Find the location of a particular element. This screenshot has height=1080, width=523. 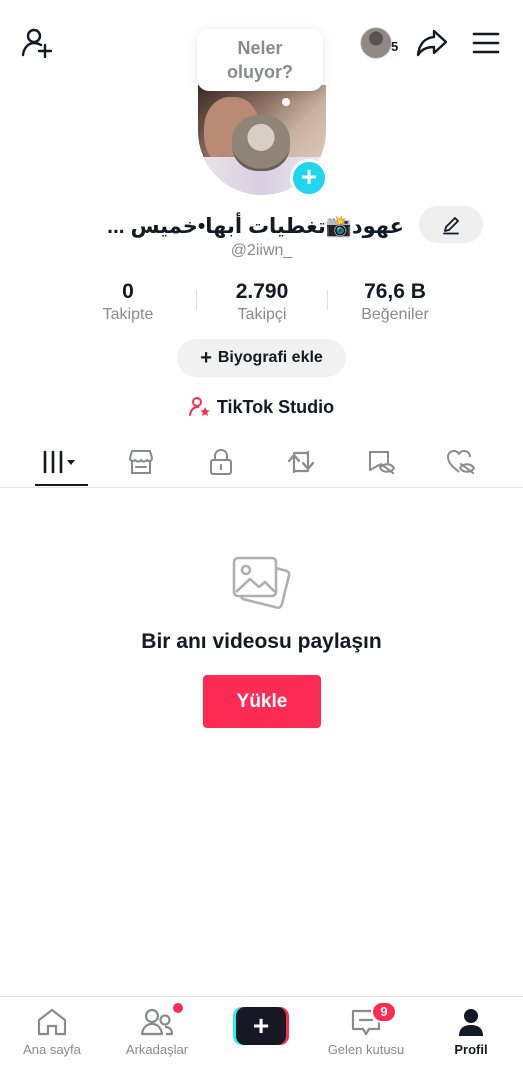

share-button is located at coordinates (432, 43).